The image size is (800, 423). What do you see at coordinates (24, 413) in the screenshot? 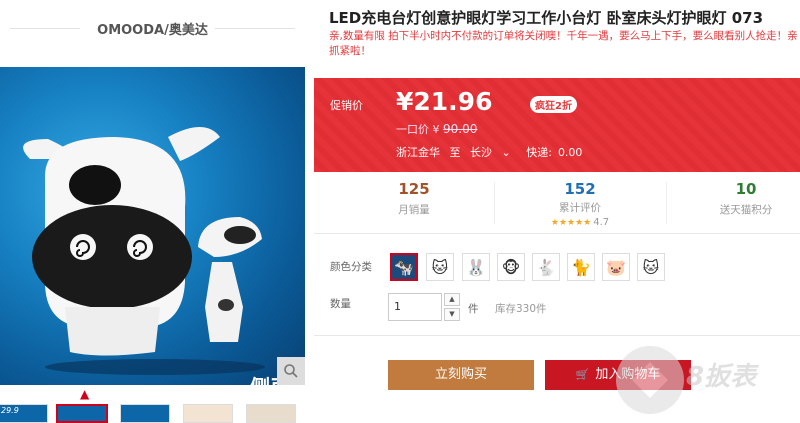
I see `thumbnail-1: 29.9` at bounding box center [24, 413].